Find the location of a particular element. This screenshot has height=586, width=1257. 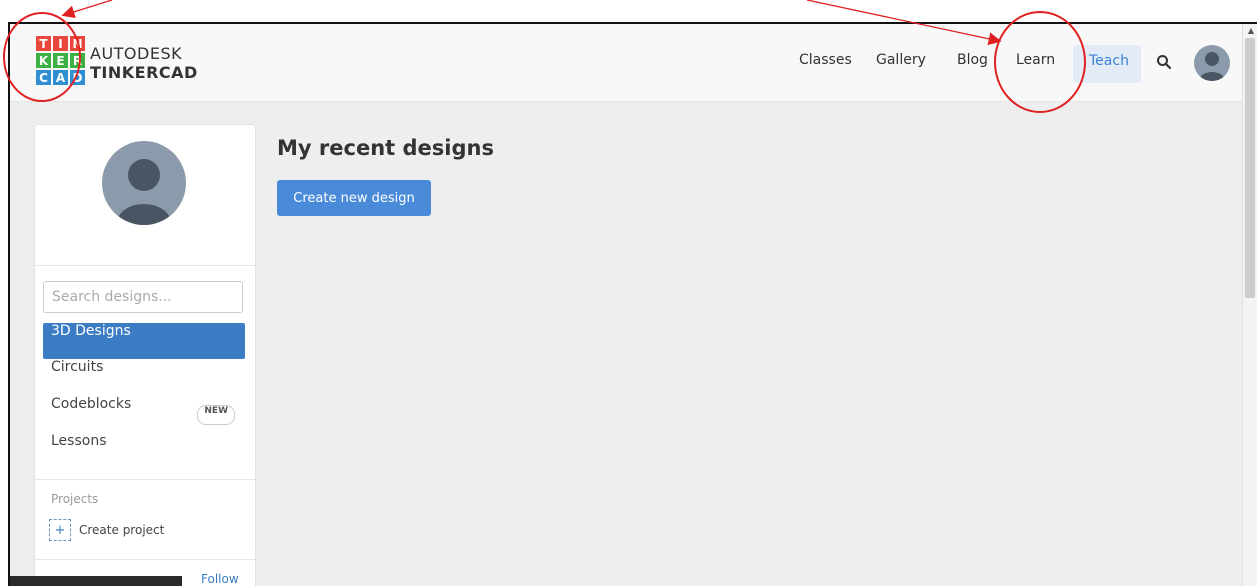

nav-teach: Teach is located at coordinates (1107, 64).